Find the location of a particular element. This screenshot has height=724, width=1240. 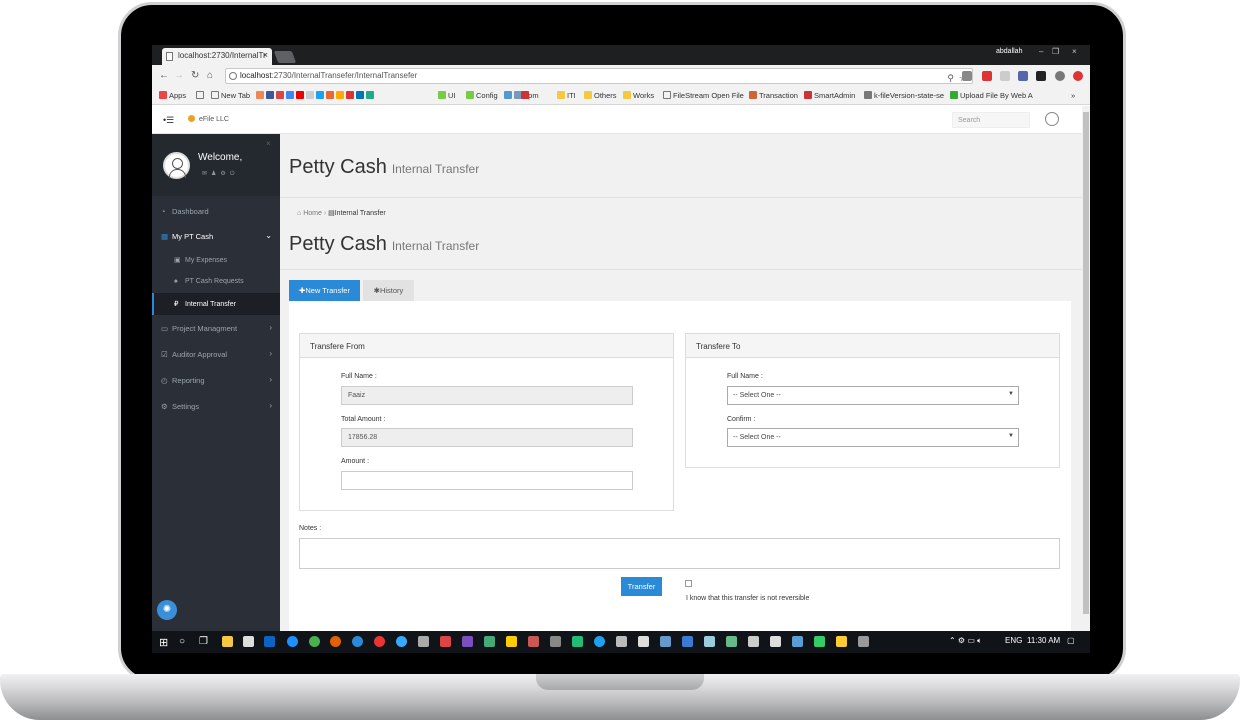

windows-start-icon: ⊞ is located at coordinates (163, 642).